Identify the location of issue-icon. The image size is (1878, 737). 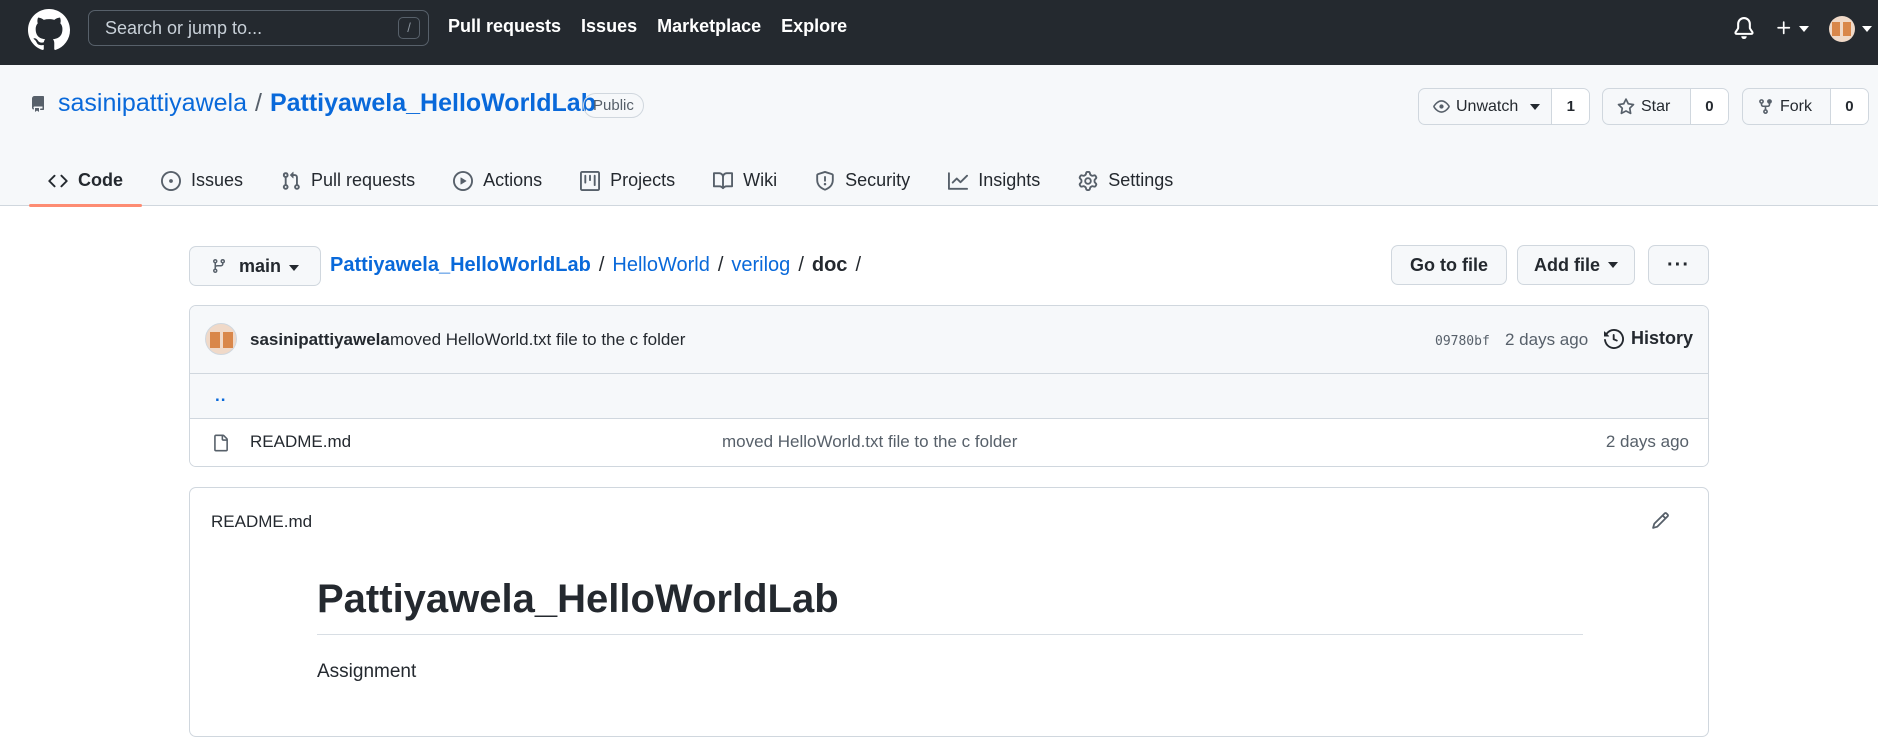
(171, 181).